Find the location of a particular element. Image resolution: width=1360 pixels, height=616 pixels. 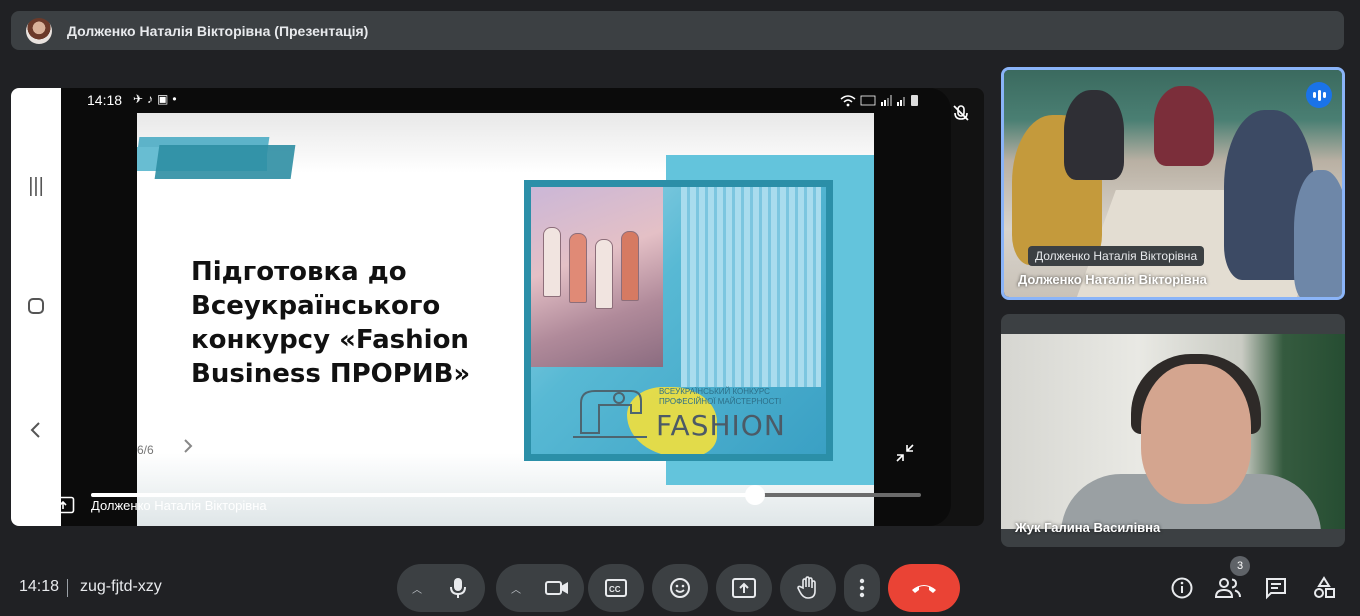

people-icon is located at coordinates (1228, 588).